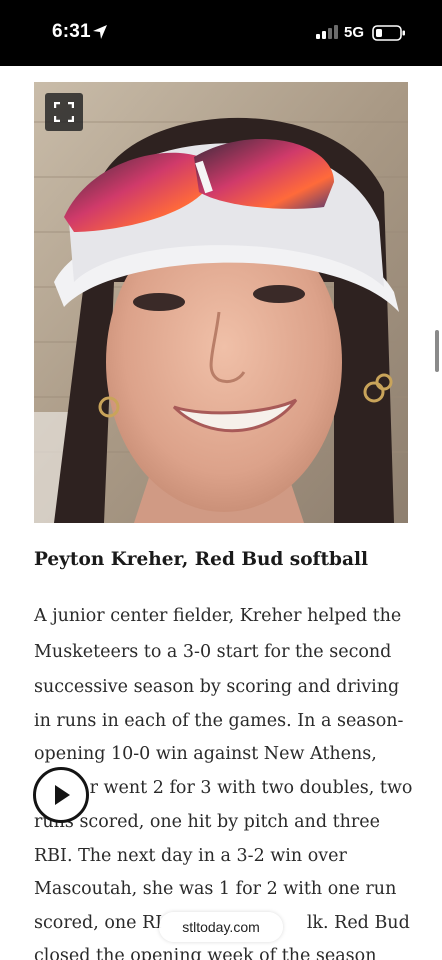  What do you see at coordinates (201, 559) in the screenshot?
I see `article-headline: Peyton Kreher, Red Bud softball` at bounding box center [201, 559].